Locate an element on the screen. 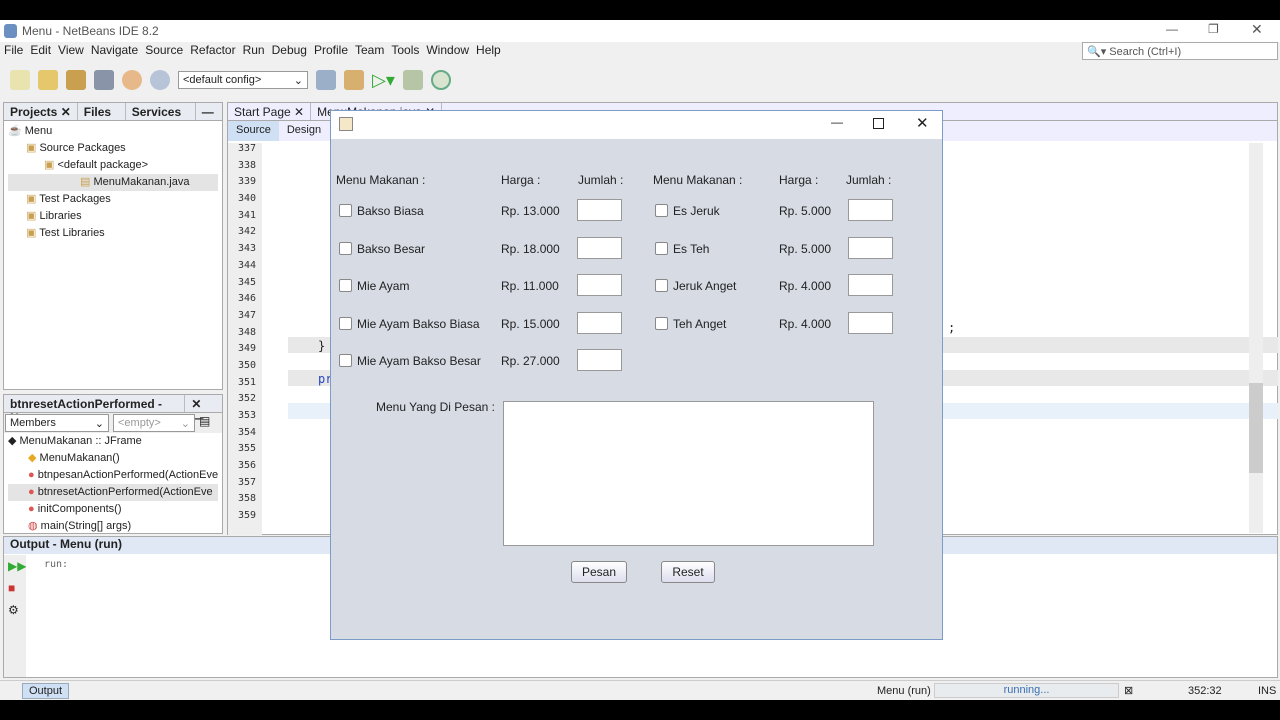  code-text: } is located at coordinates (321, 346).